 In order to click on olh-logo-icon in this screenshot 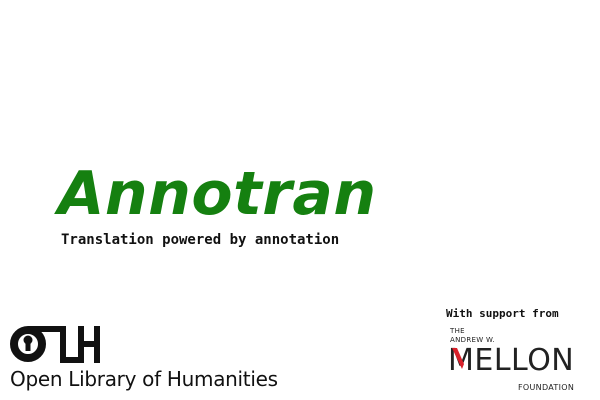, I will do `click(55, 344)`.